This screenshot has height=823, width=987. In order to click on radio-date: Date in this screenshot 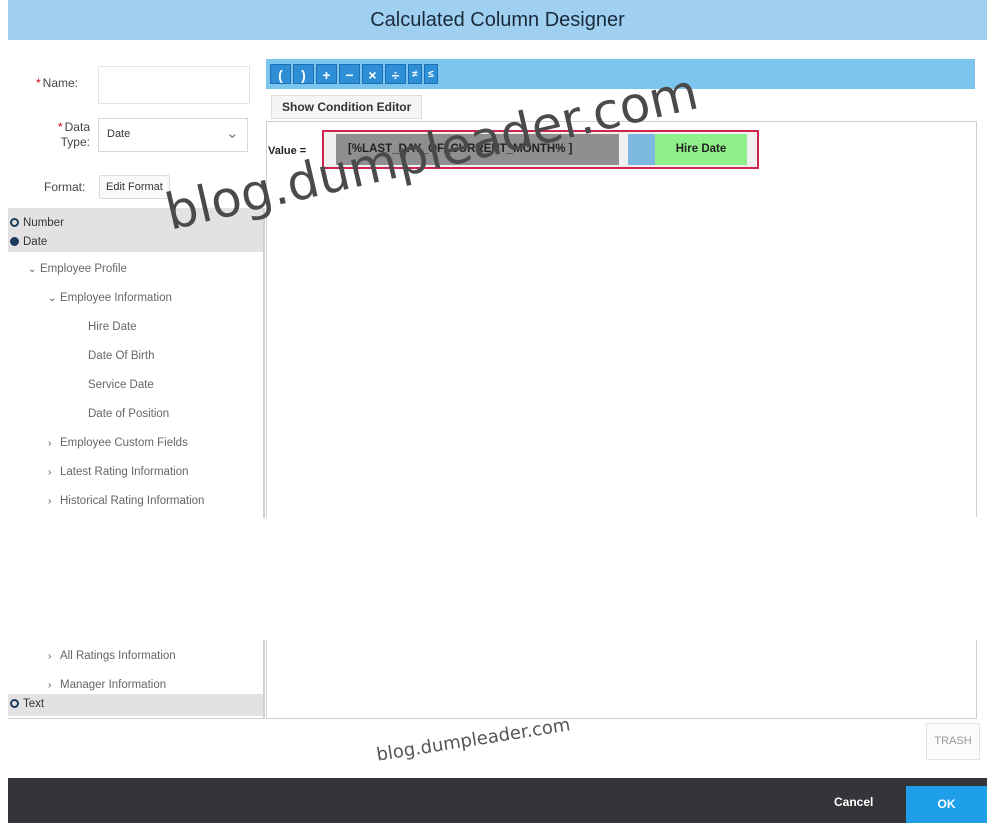, I will do `click(28, 242)`.